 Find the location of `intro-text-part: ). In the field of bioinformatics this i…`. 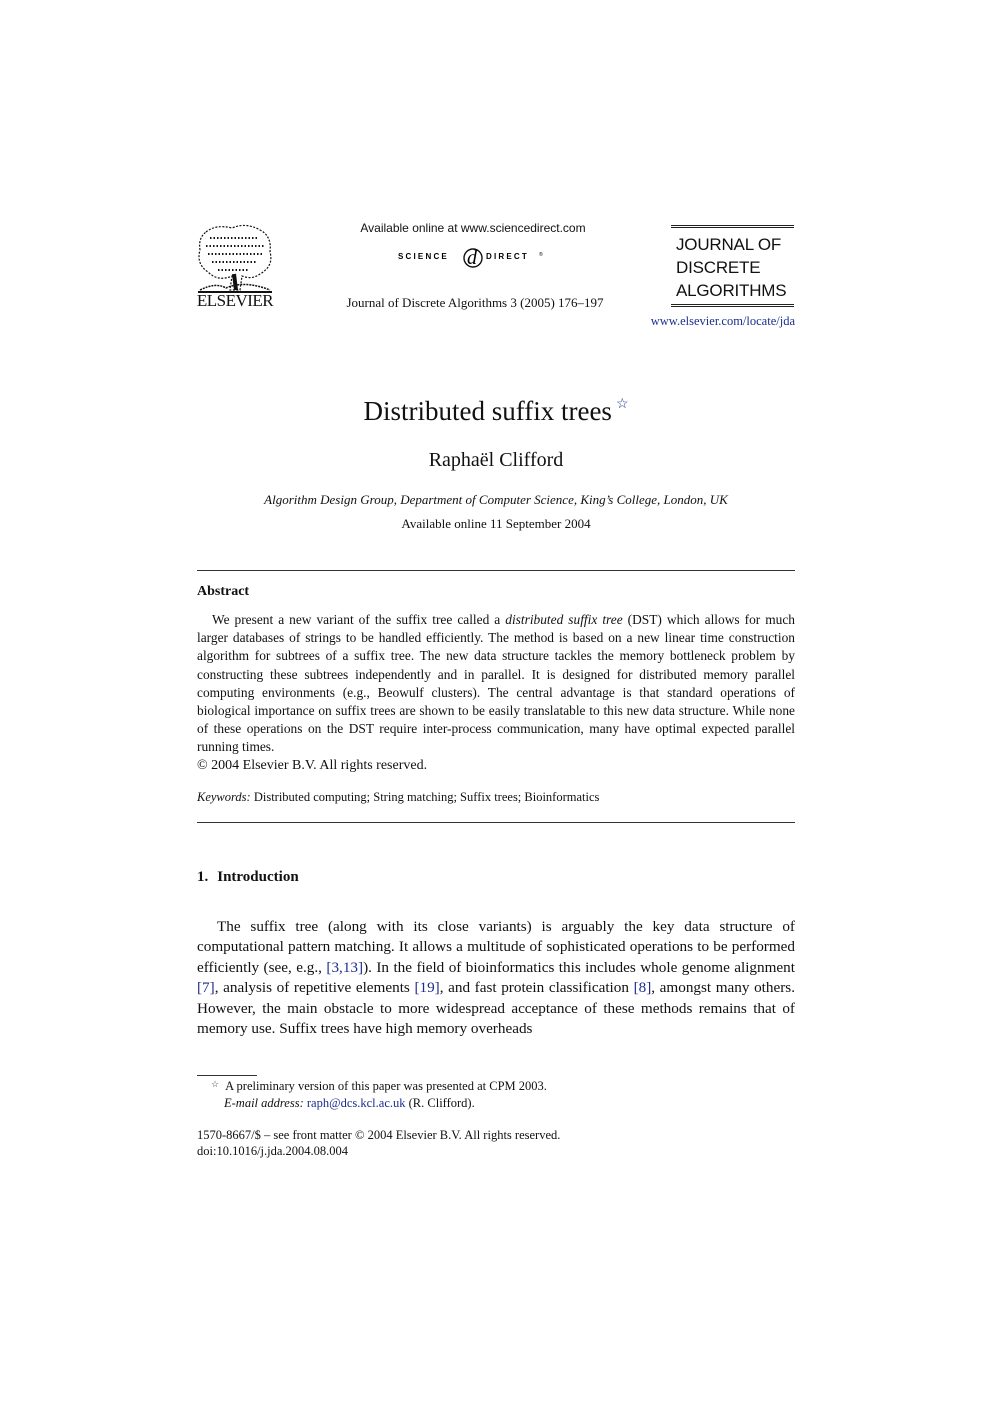

intro-text-part: ). In the field of bioinformatics this i… is located at coordinates (579, 967).